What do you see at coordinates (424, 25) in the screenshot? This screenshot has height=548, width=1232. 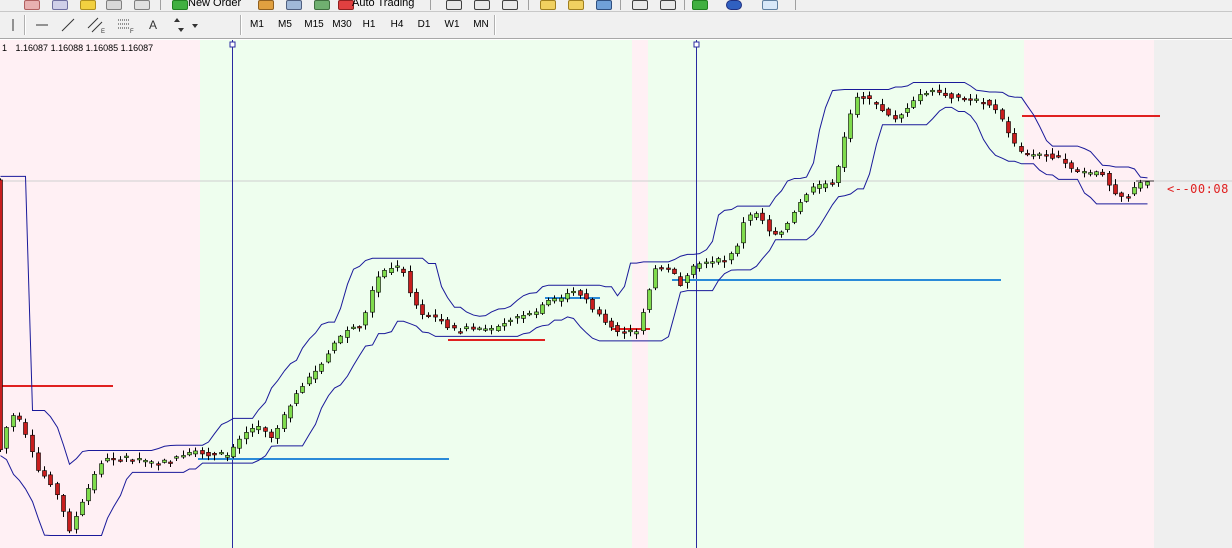 I see `timeframe-d1-button: D1` at bounding box center [424, 25].